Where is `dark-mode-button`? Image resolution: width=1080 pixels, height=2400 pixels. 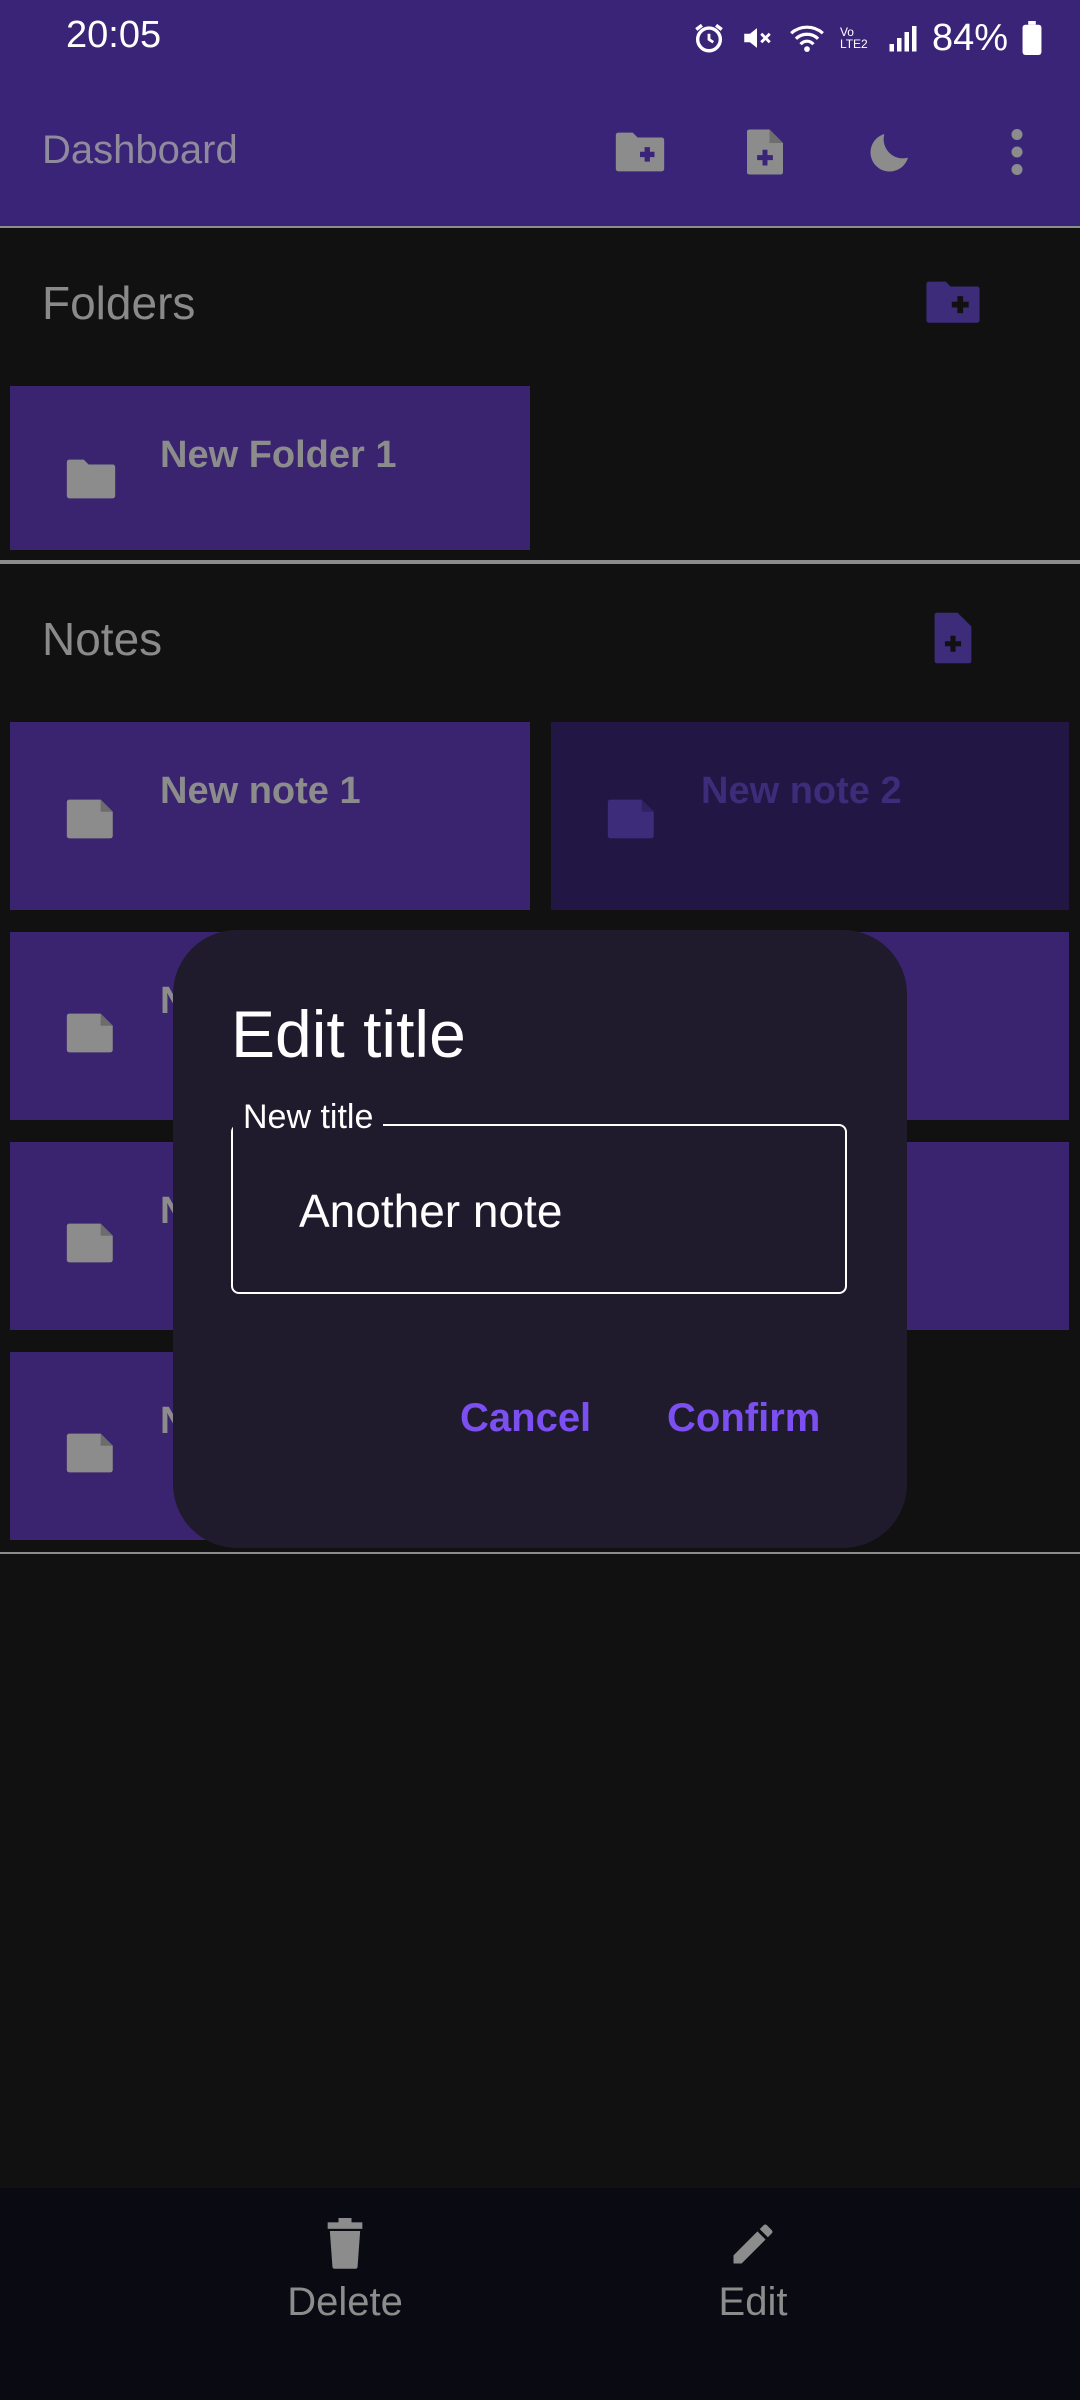 dark-mode-button is located at coordinates (890, 152).